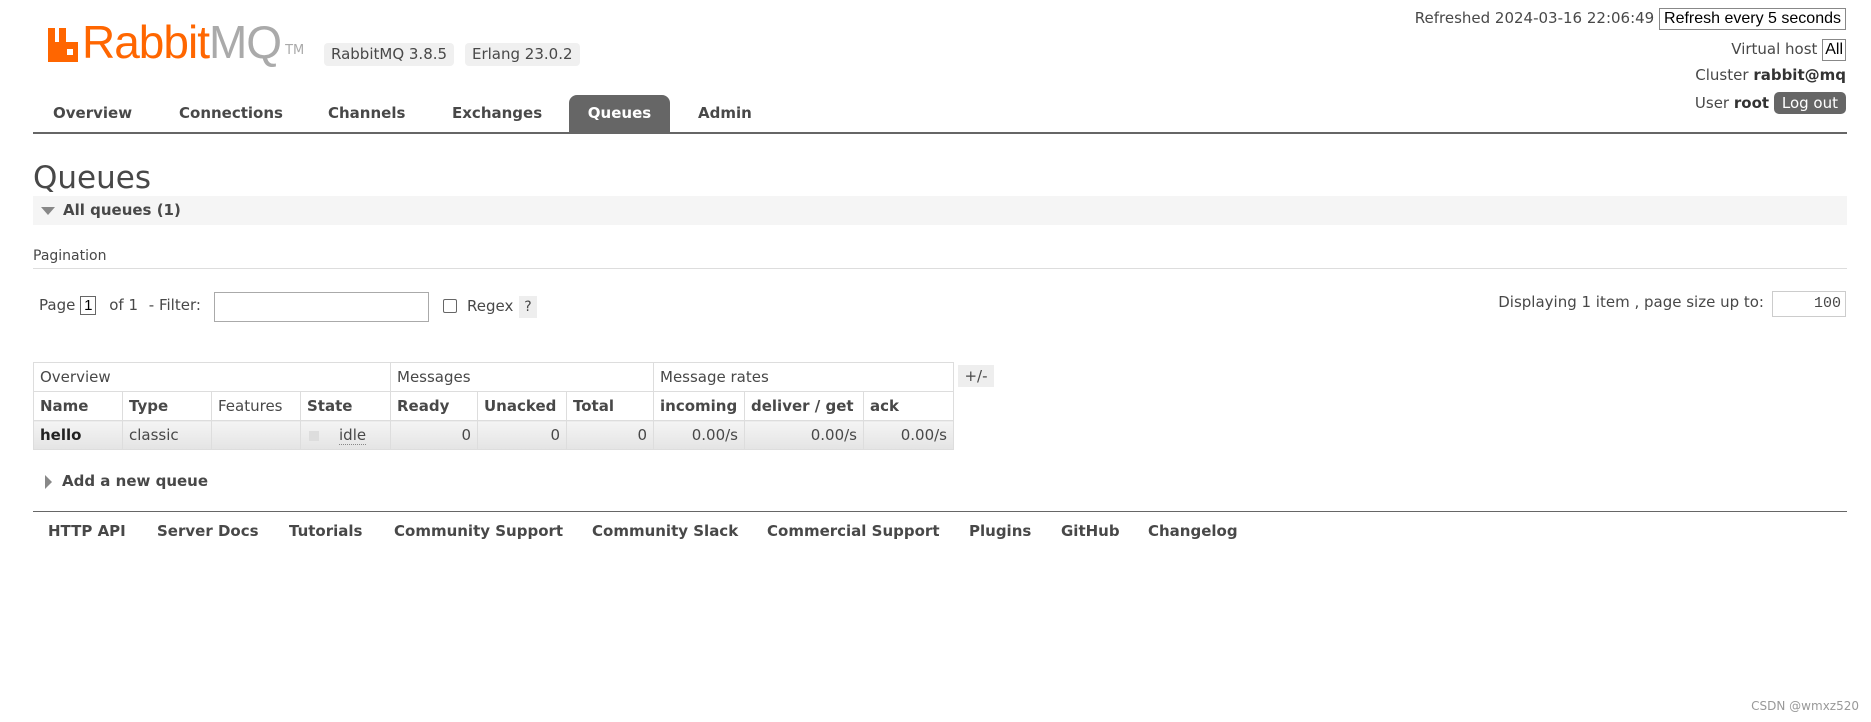 The width and height of the screenshot is (1871, 722). Describe the element at coordinates (610, 406) in the screenshot. I see `column-header-total: Total` at that location.